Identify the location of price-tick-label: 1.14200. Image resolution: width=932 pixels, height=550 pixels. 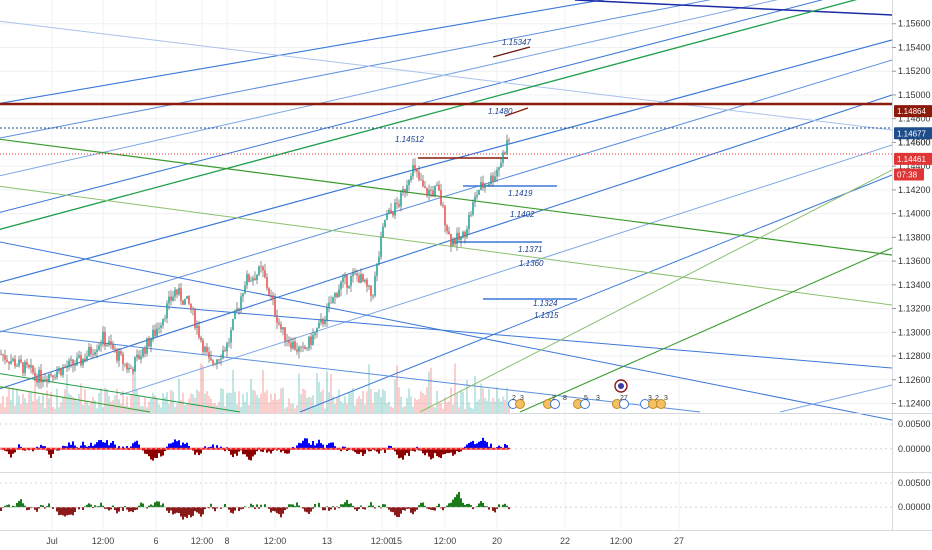
(914, 190).